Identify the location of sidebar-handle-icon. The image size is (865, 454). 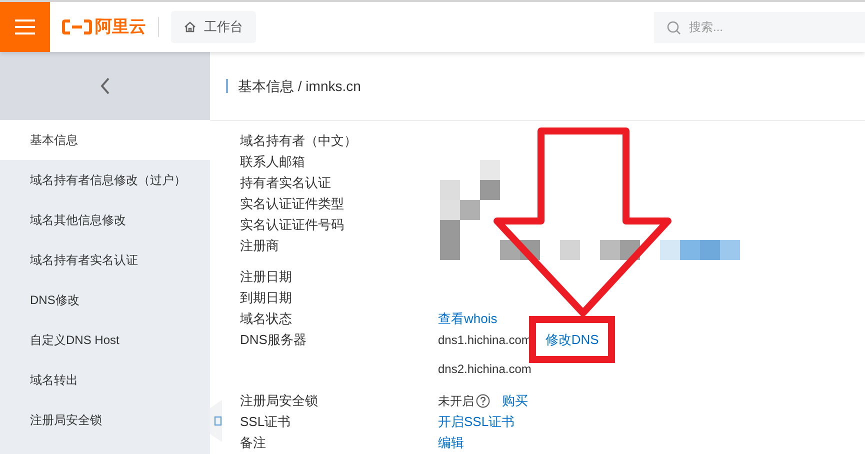
(216, 421).